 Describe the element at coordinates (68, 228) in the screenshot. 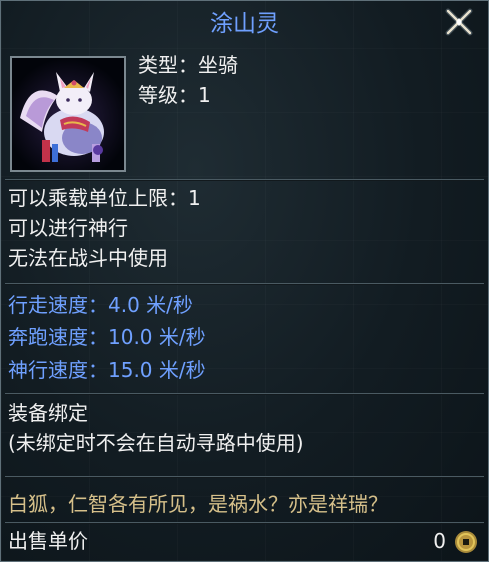

I see `attribute-can-divine-travel: 可以进行神行` at that location.